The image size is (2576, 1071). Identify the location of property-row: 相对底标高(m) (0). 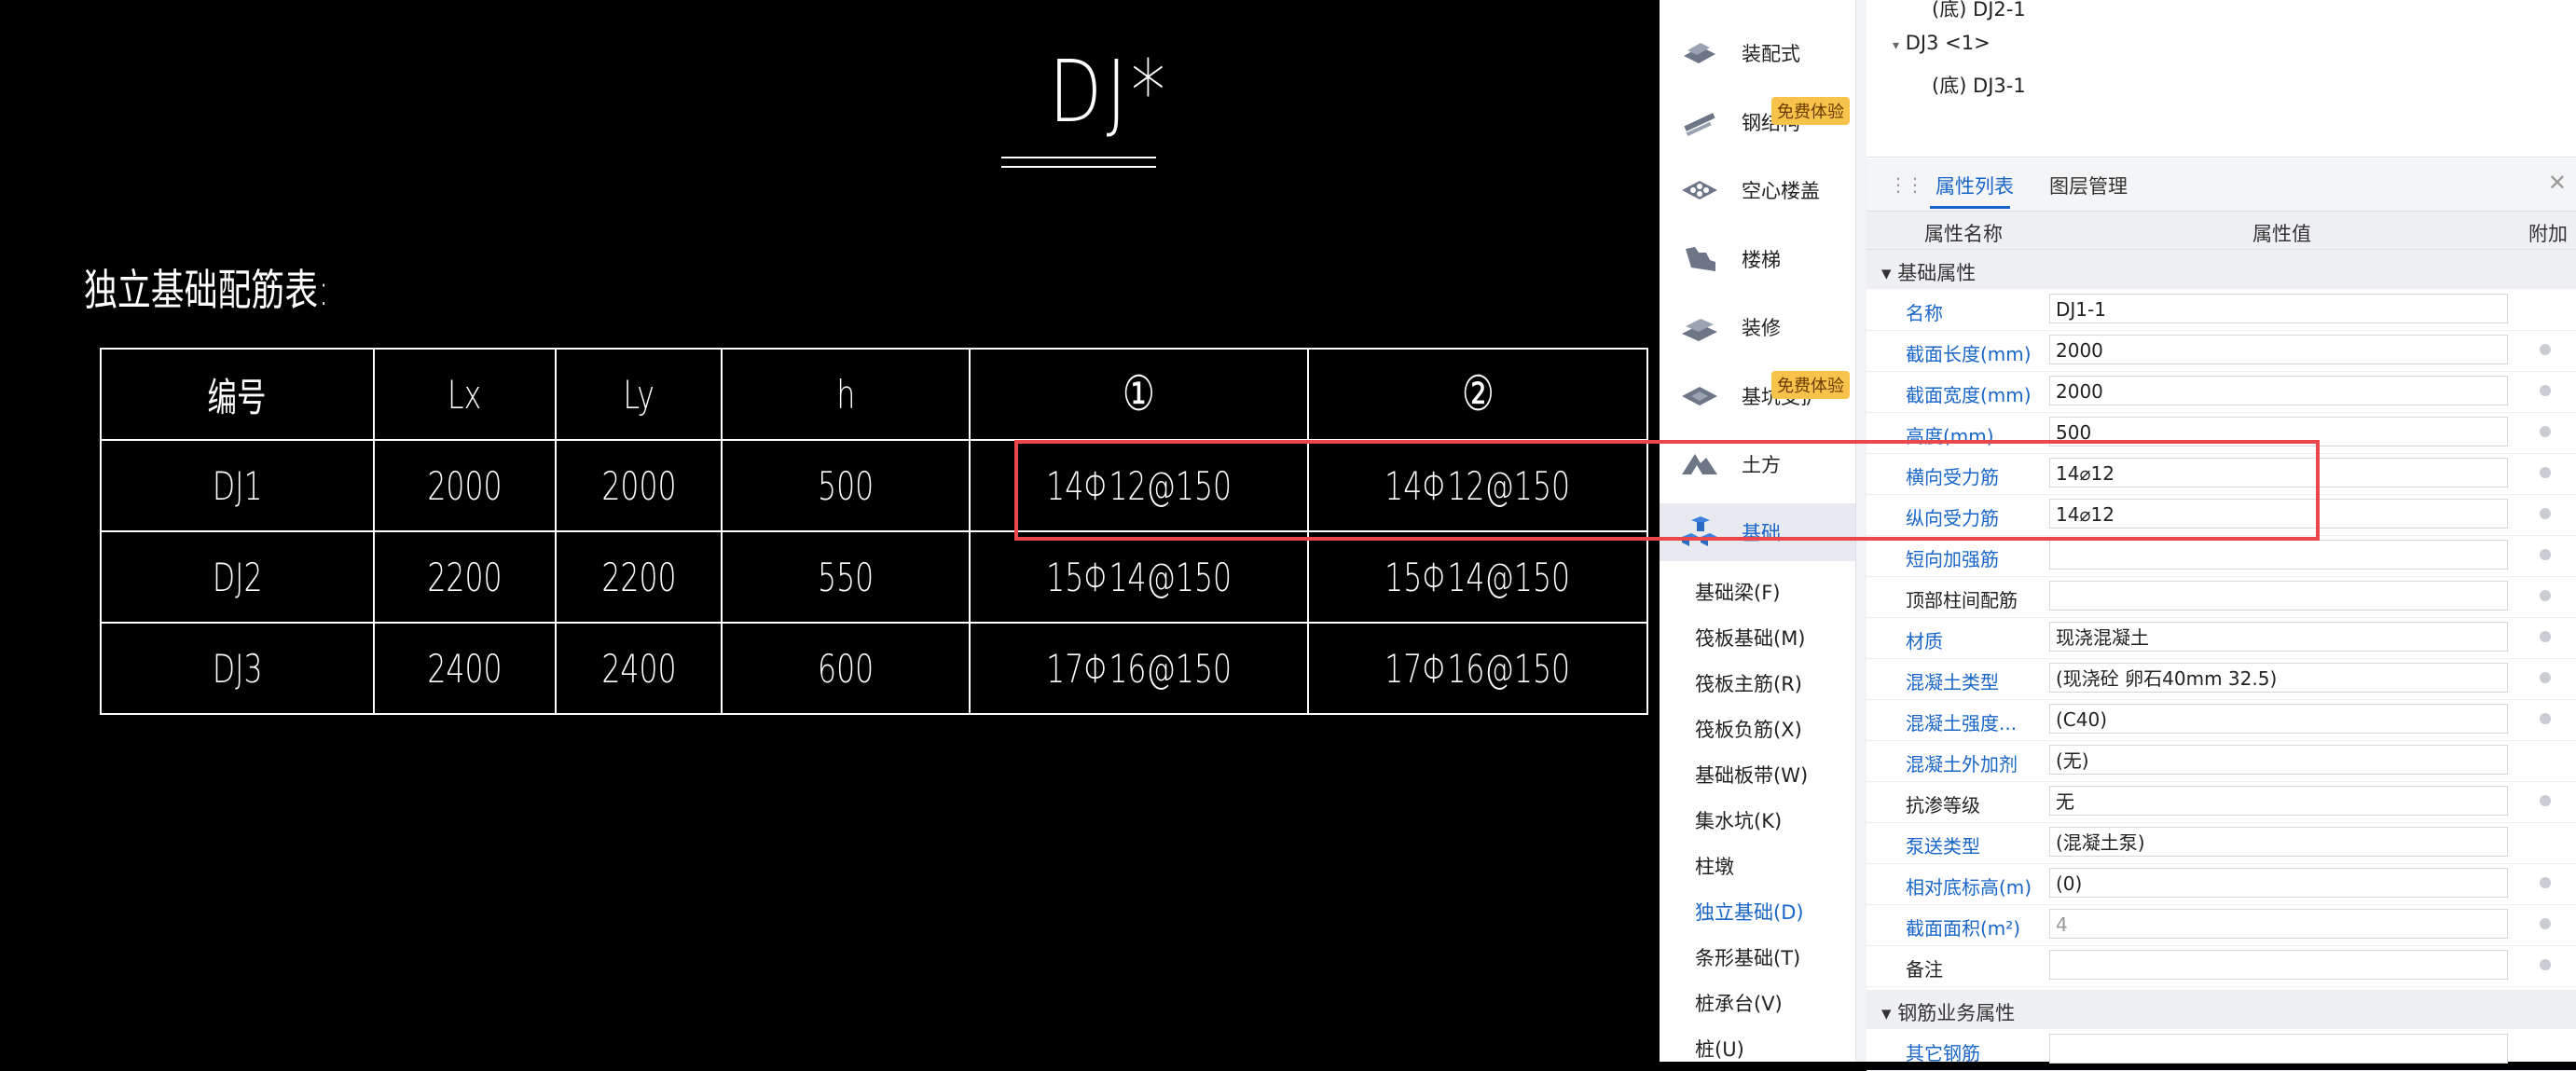
(2221, 884).